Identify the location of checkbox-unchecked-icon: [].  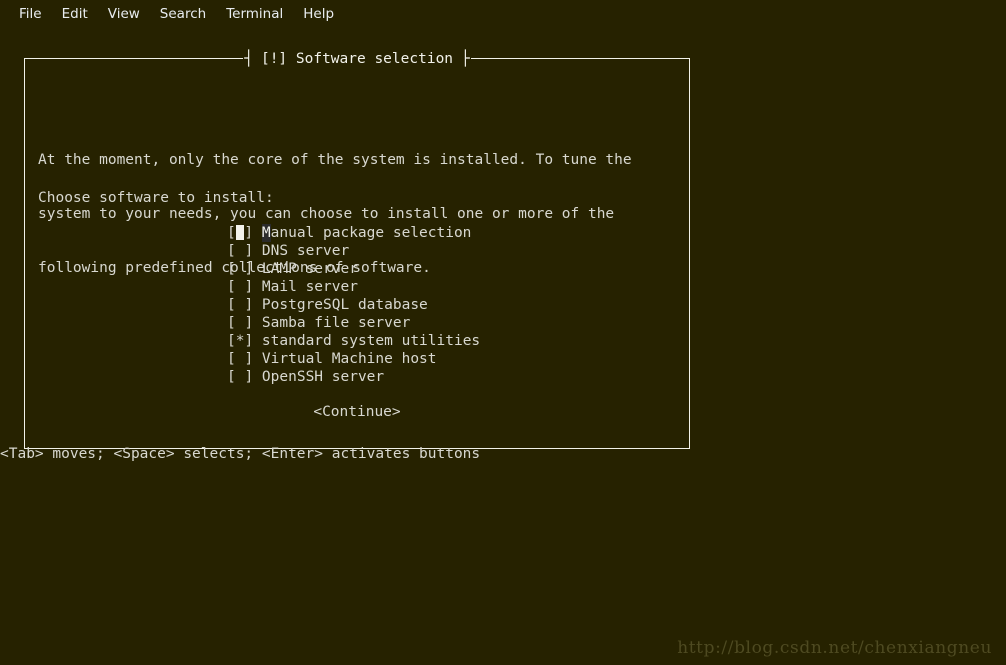
(244, 233).